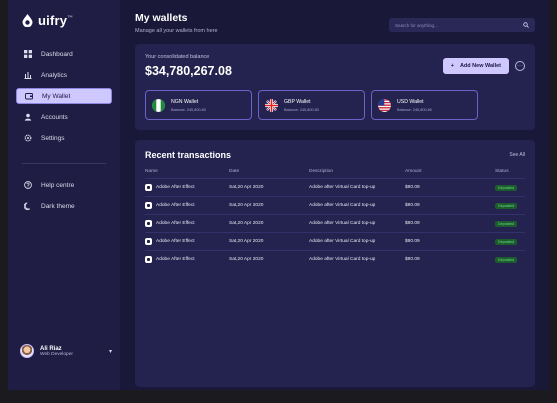 Image resolution: width=557 pixels, height=403 pixels. What do you see at coordinates (510, 172) in the screenshot?
I see `column-header-status: Status` at bounding box center [510, 172].